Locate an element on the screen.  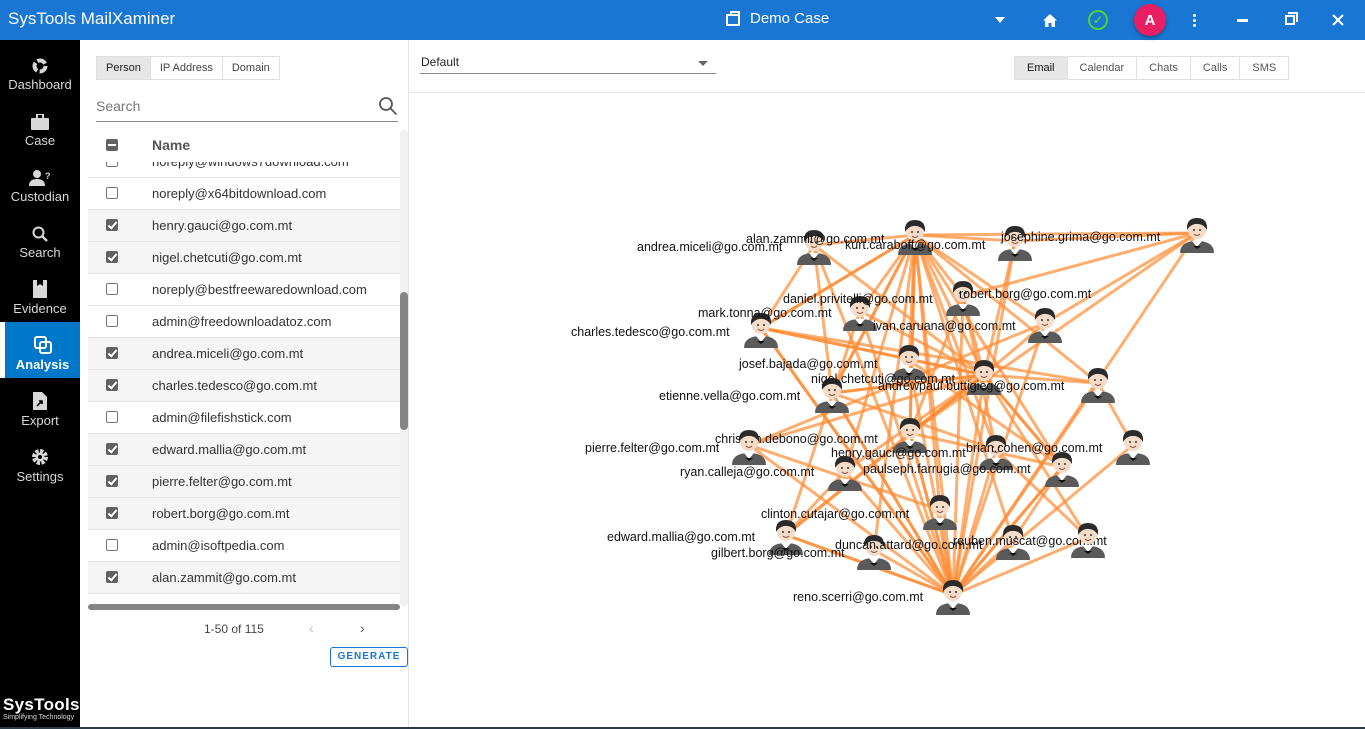
row-email: henry.gauci@go.com.mt is located at coordinates (222, 225).